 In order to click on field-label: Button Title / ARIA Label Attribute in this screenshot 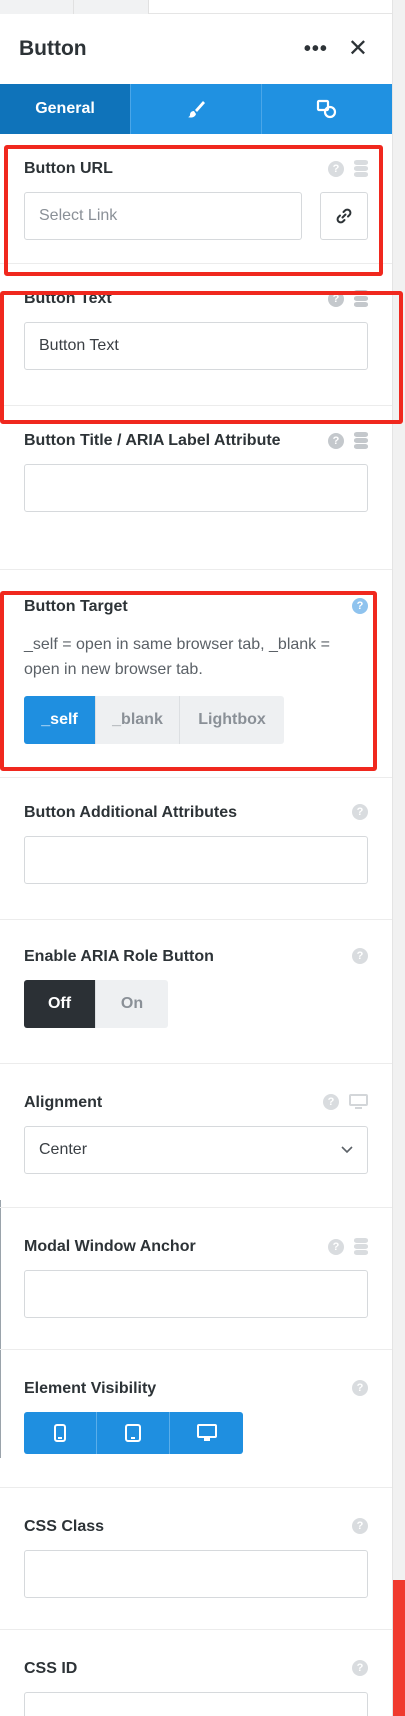, I will do `click(152, 440)`.